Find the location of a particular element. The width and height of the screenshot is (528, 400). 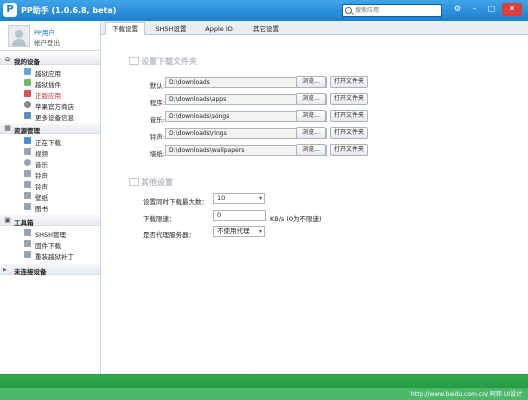

sidebar-section-label: 资源管理 is located at coordinates (27, 131).